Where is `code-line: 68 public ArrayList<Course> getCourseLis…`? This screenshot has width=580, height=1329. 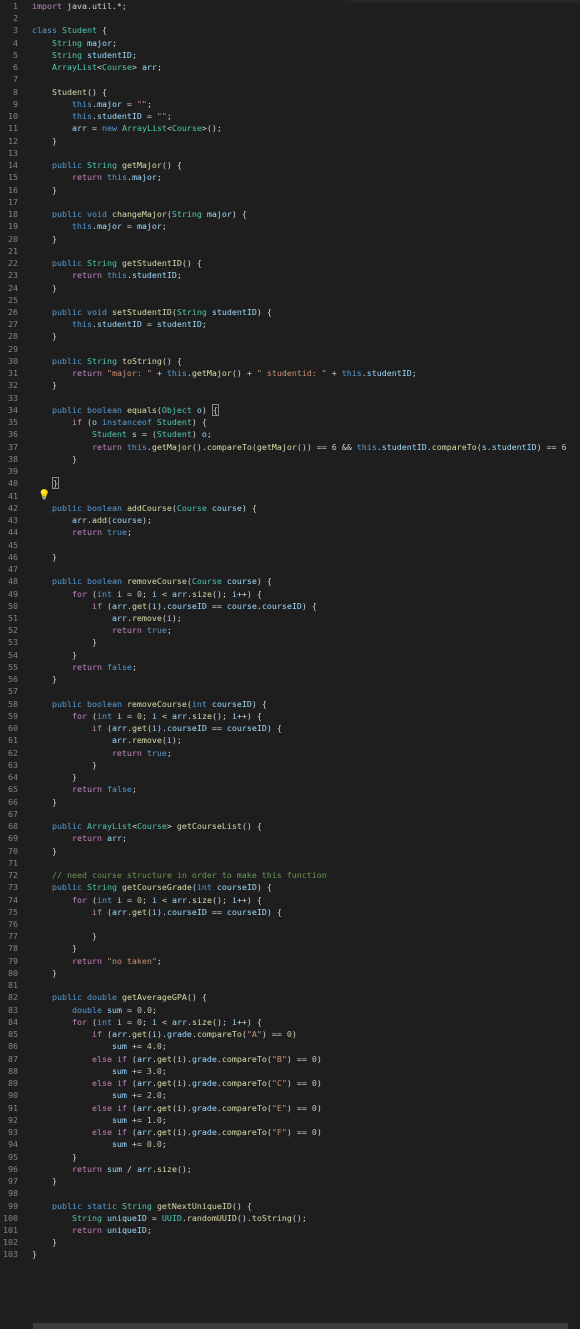
code-line: 68 public ArrayList<Course> getCourseLis… is located at coordinates (290, 826).